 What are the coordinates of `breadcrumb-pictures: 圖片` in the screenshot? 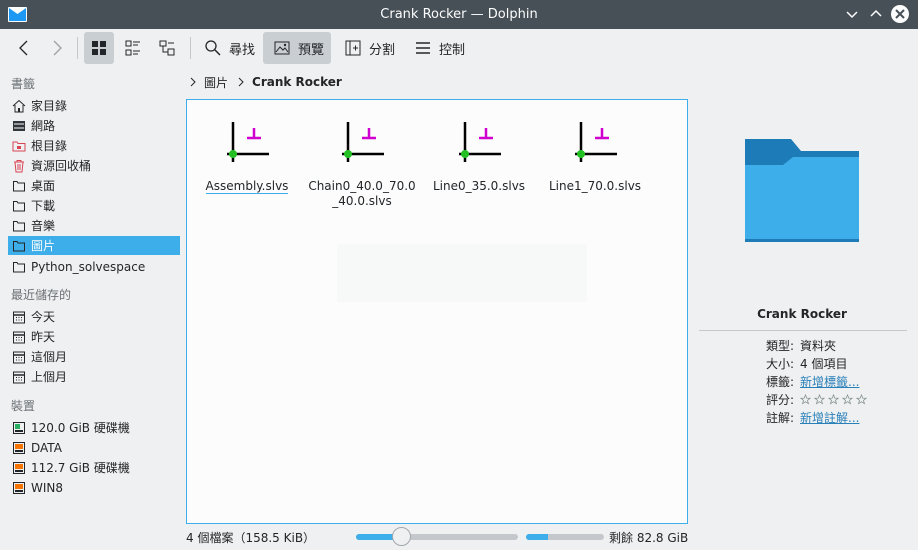 It's located at (216, 82).